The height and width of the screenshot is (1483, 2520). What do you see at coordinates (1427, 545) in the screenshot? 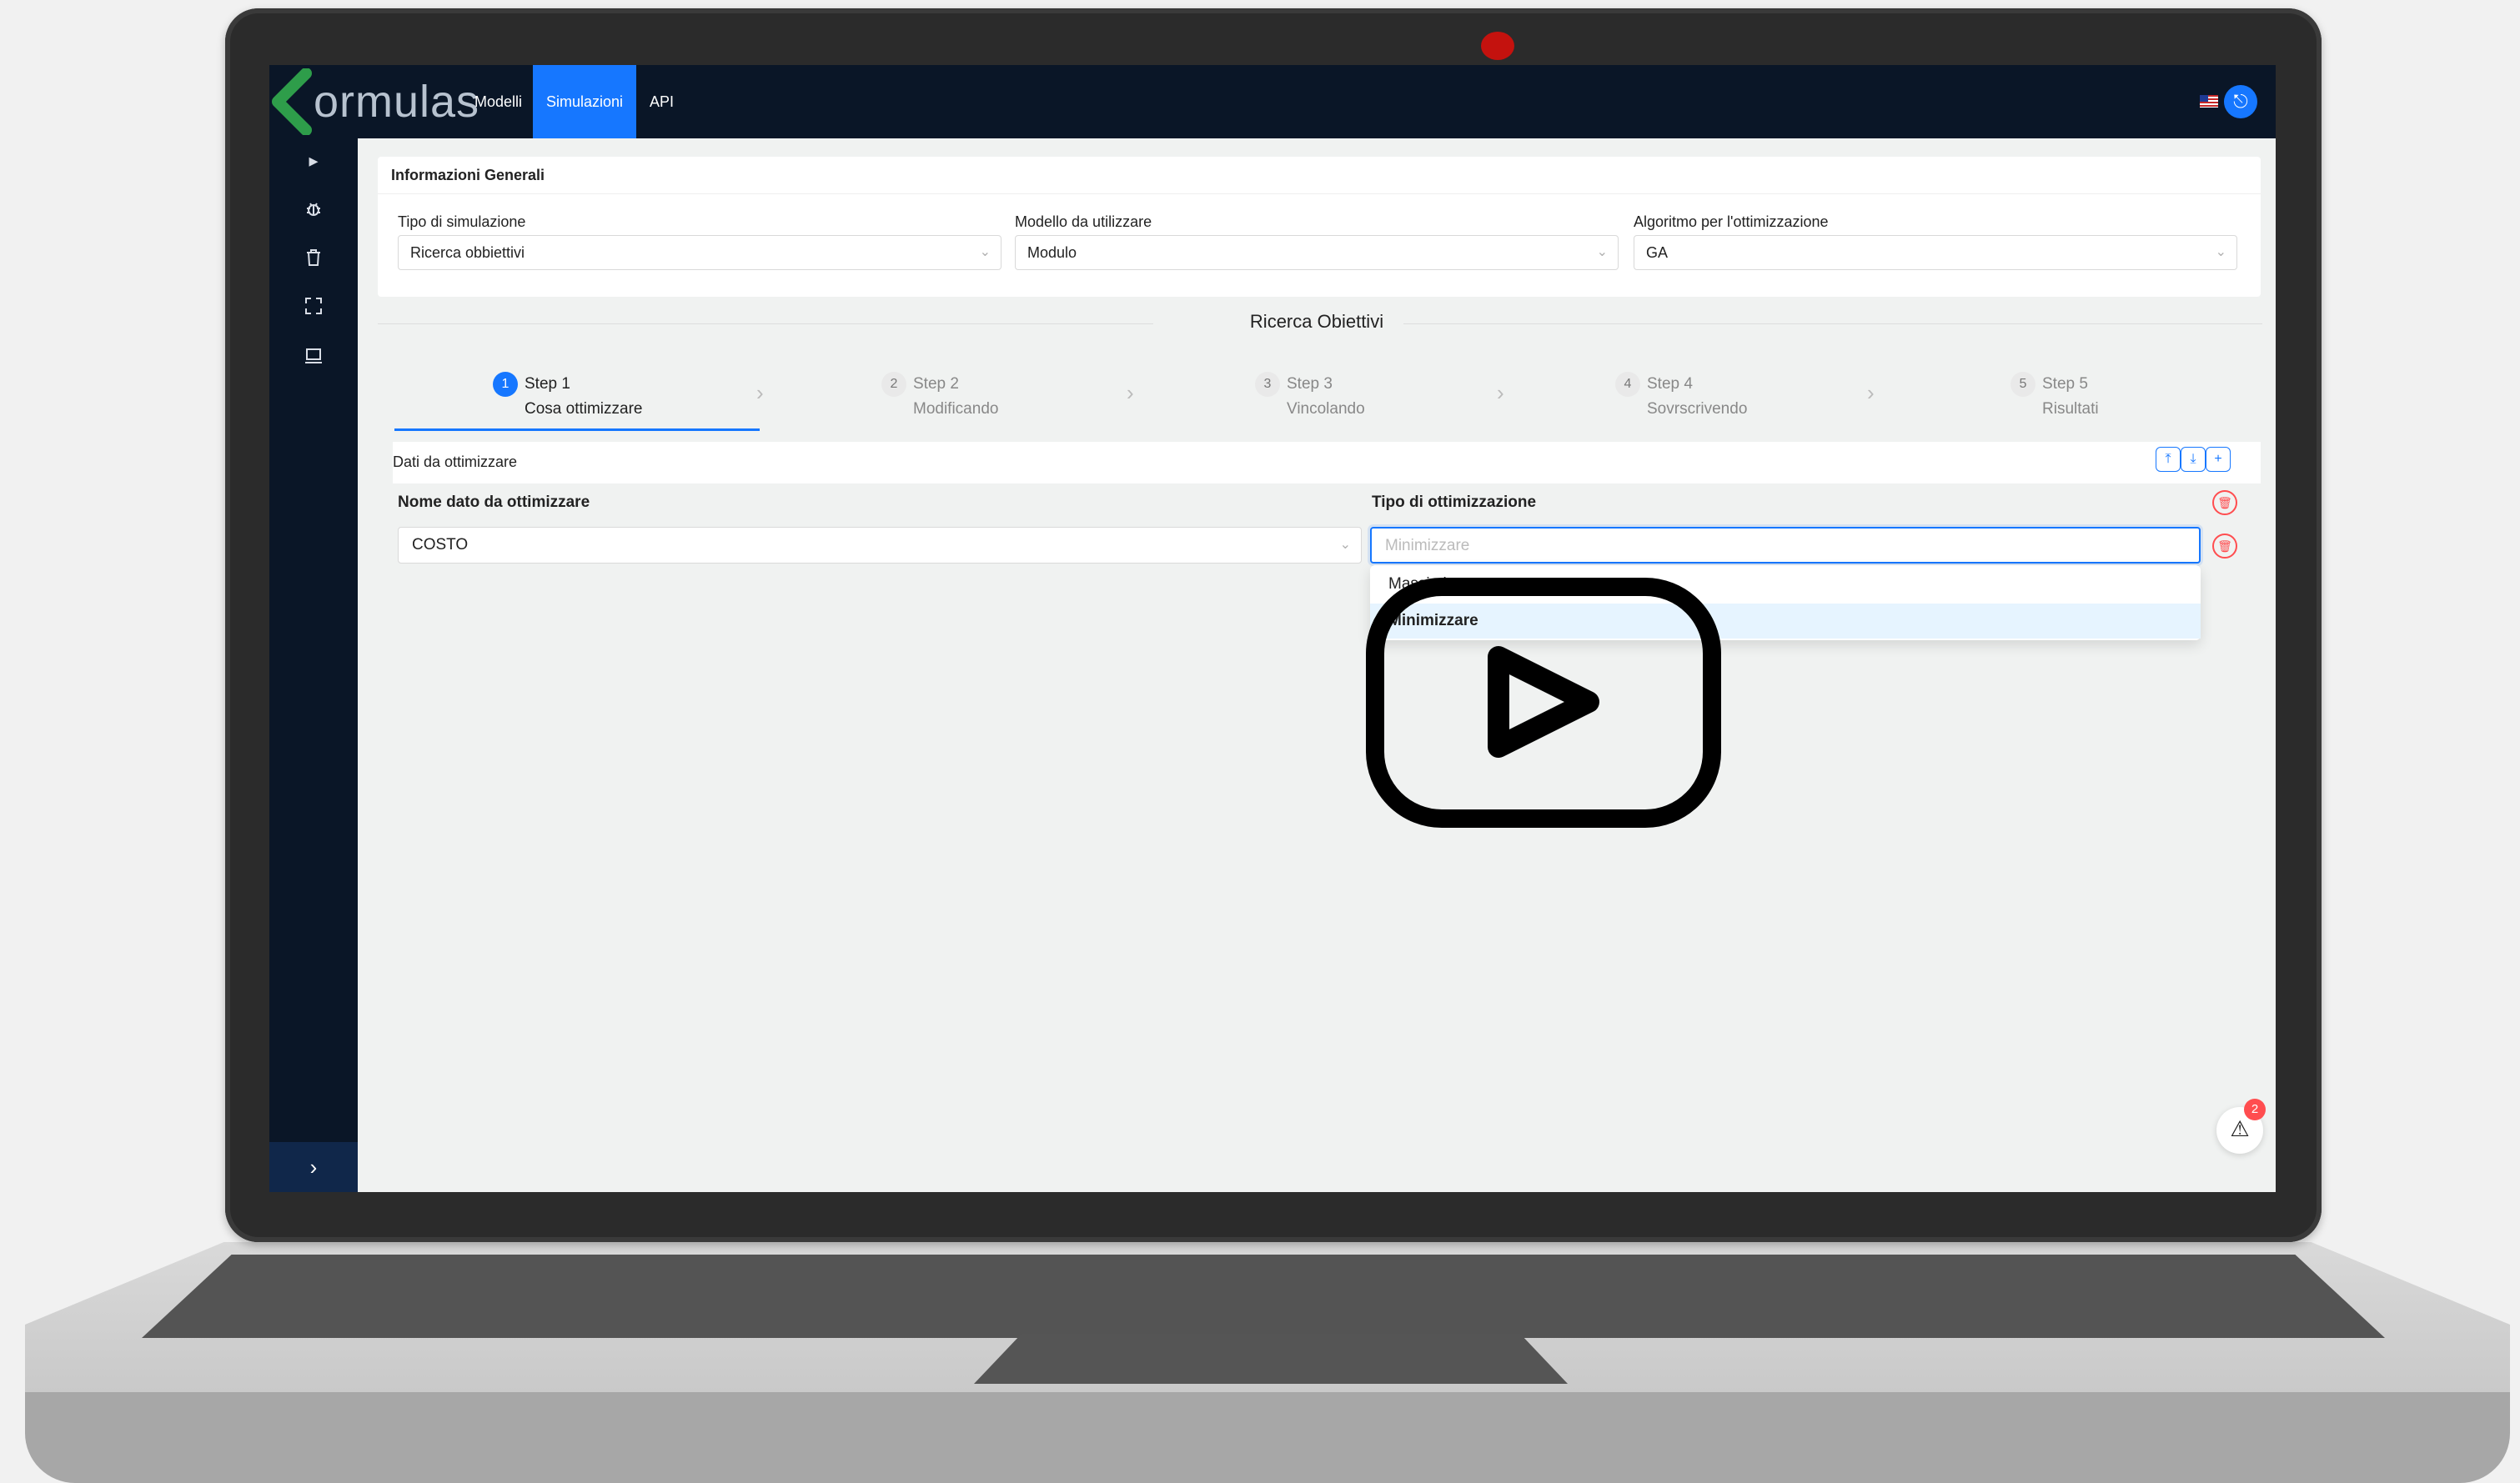
I see `optimization-type-placeholder: Minimizzare` at bounding box center [1427, 545].